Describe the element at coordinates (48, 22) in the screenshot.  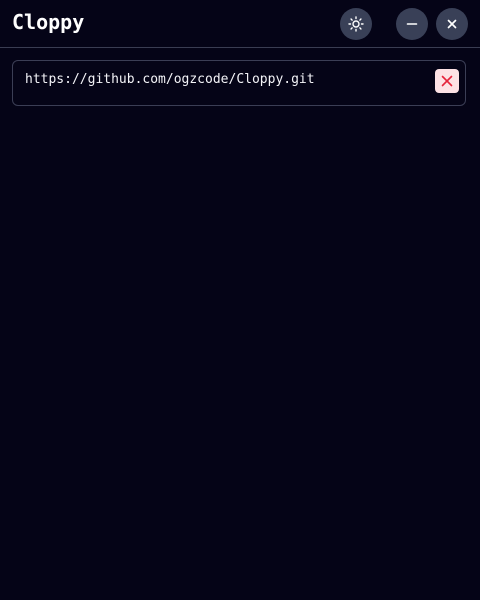
I see `app-title: Cloppy` at that location.